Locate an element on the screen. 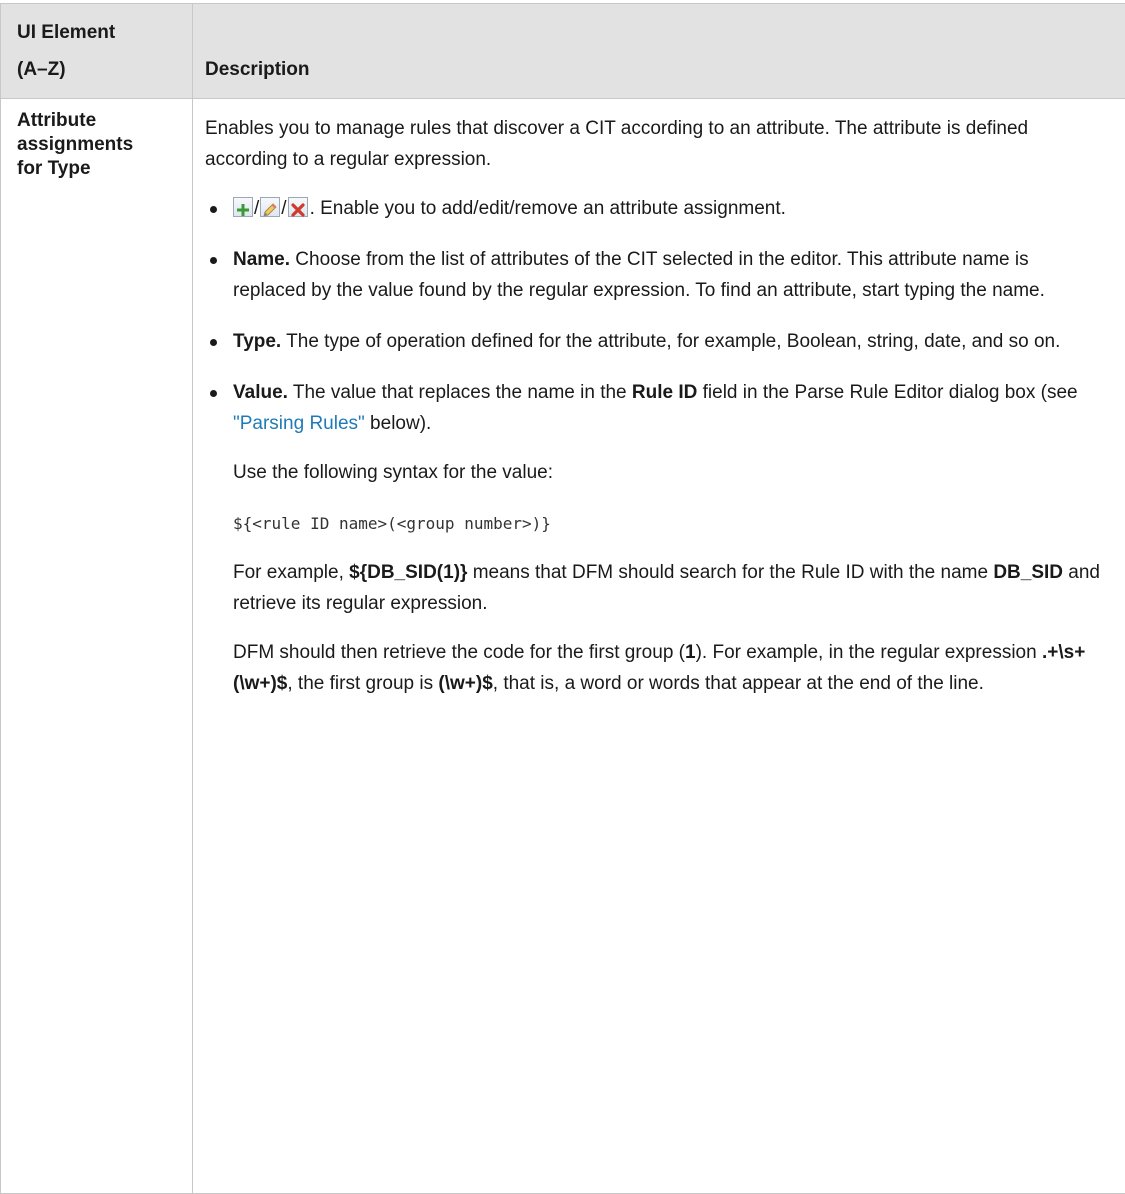 This screenshot has width=1125, height=1194. edit-pencil-icon is located at coordinates (270, 207).